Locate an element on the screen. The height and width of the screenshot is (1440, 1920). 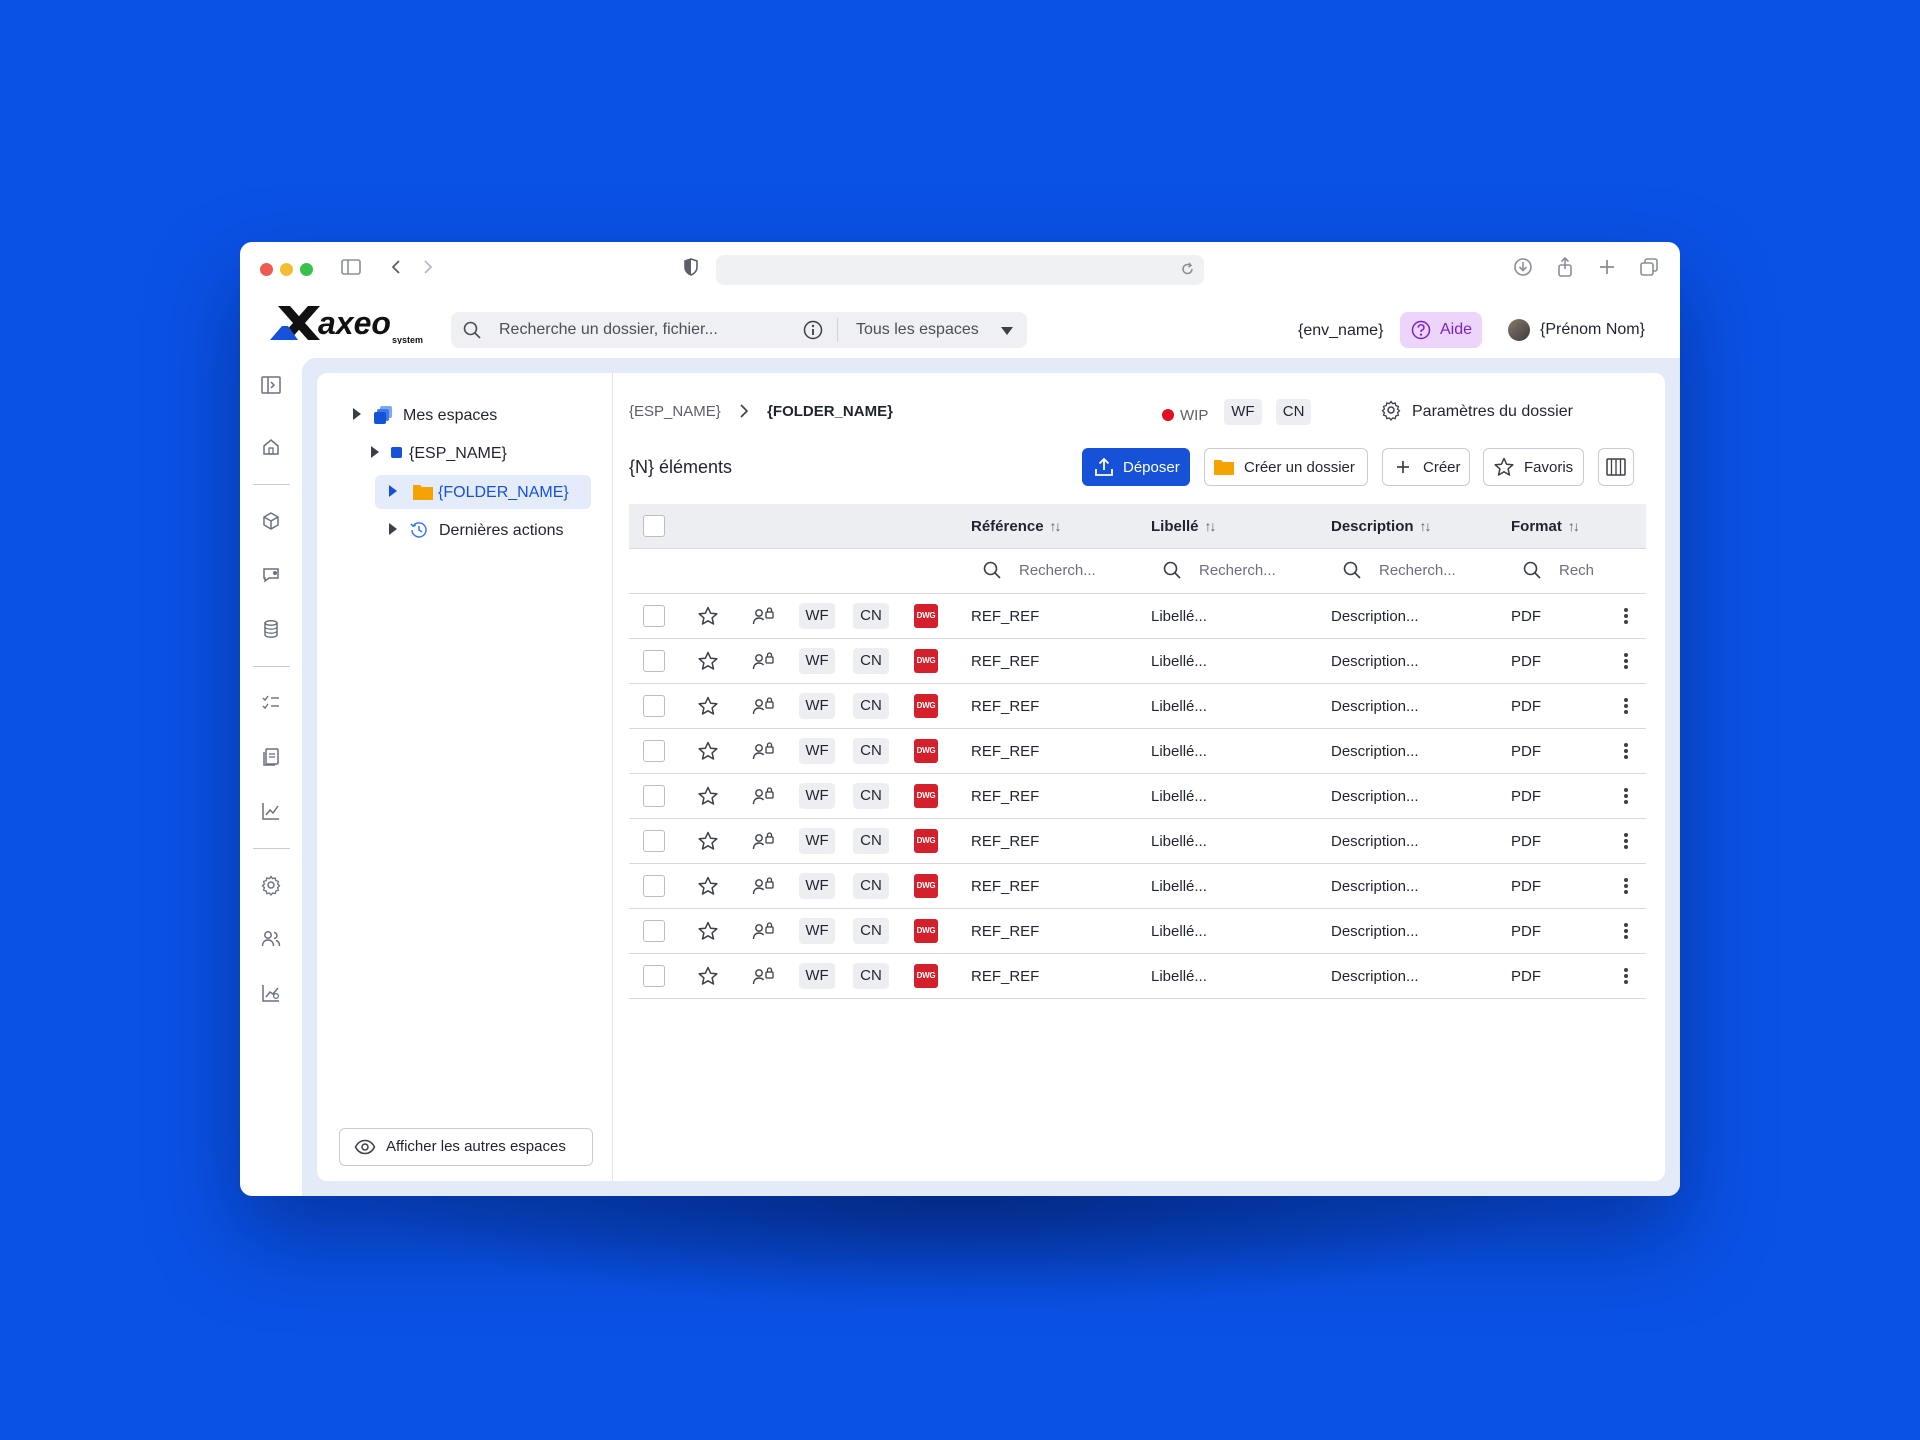
tree-node-space: {ESP_NAME} is located at coordinates (480, 453).